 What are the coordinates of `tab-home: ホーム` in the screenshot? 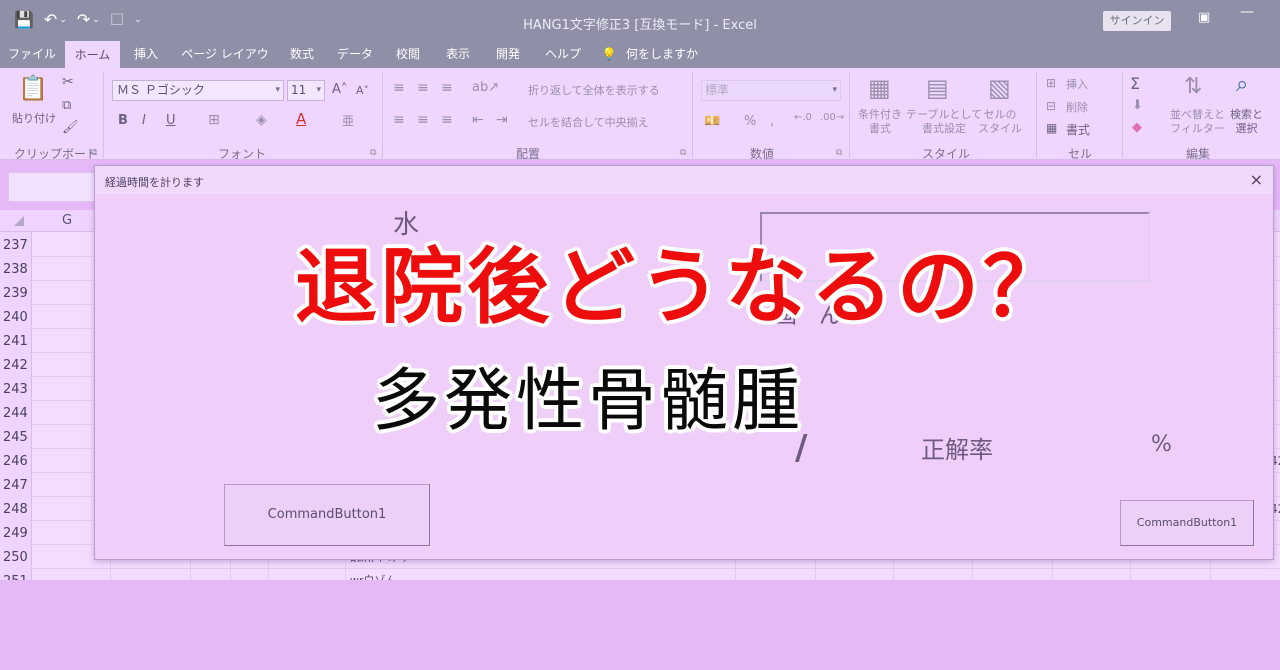 It's located at (92, 54).